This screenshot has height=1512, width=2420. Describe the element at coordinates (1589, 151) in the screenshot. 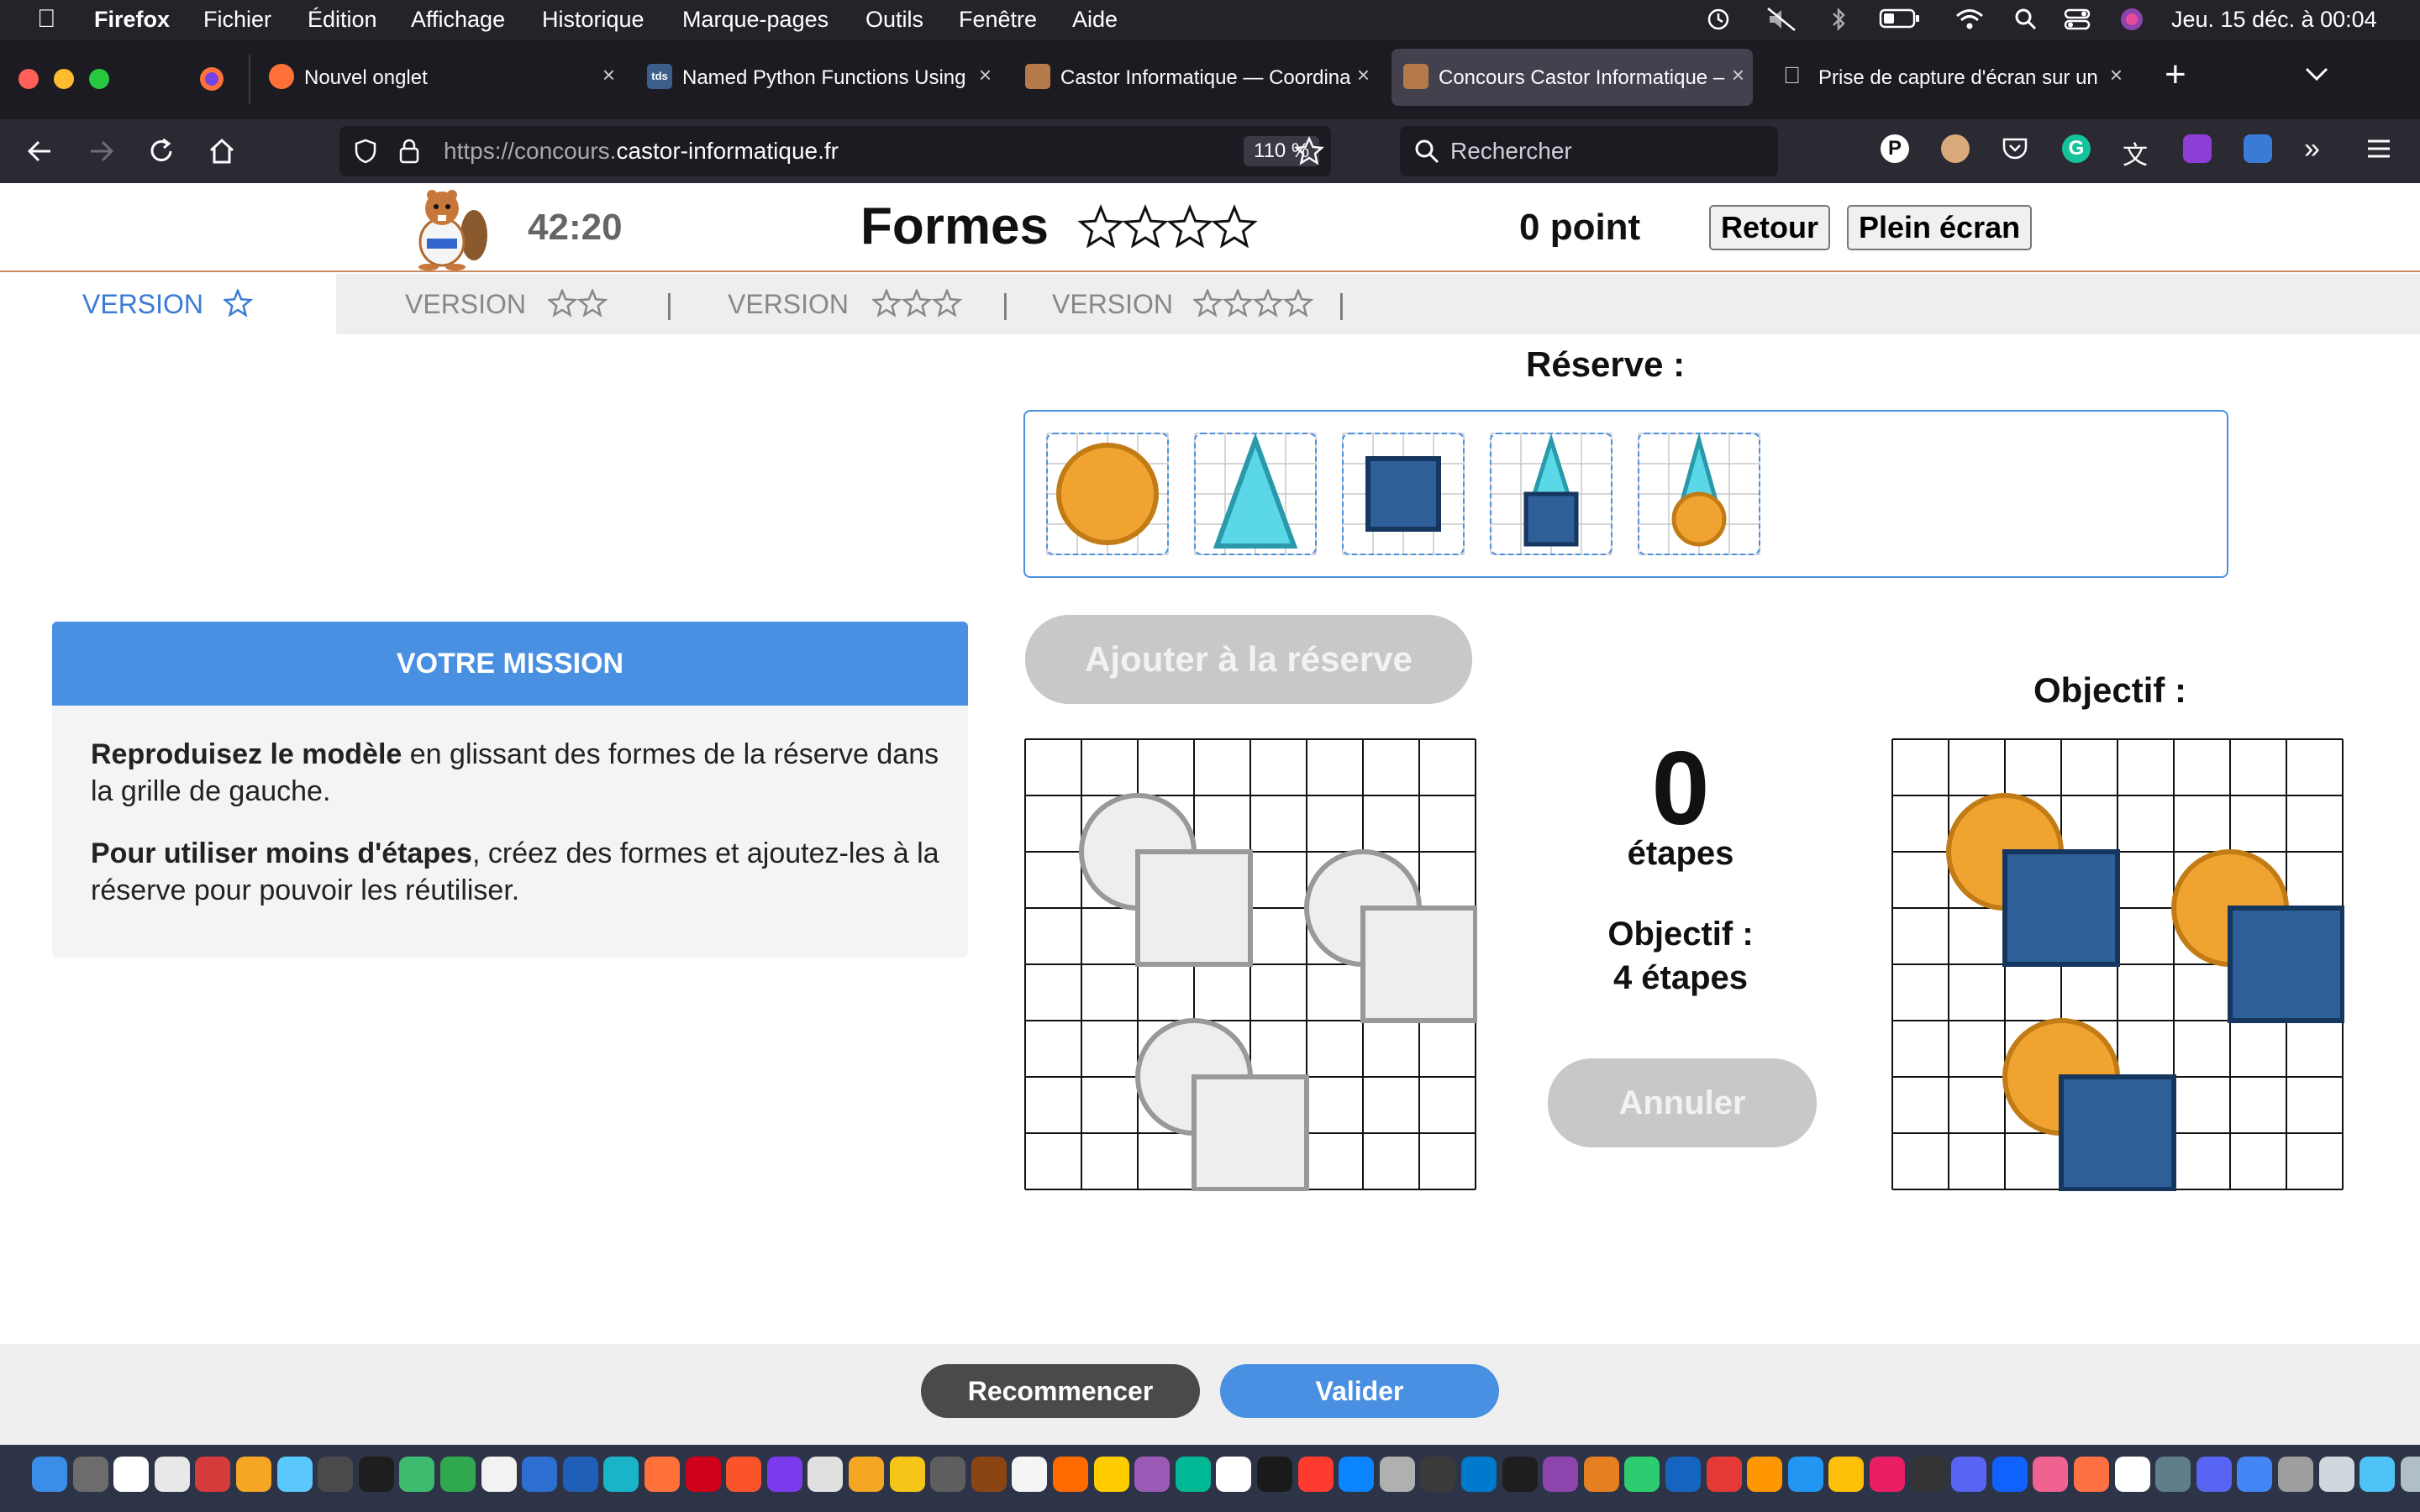

I see `search-bar: Rechercher` at that location.